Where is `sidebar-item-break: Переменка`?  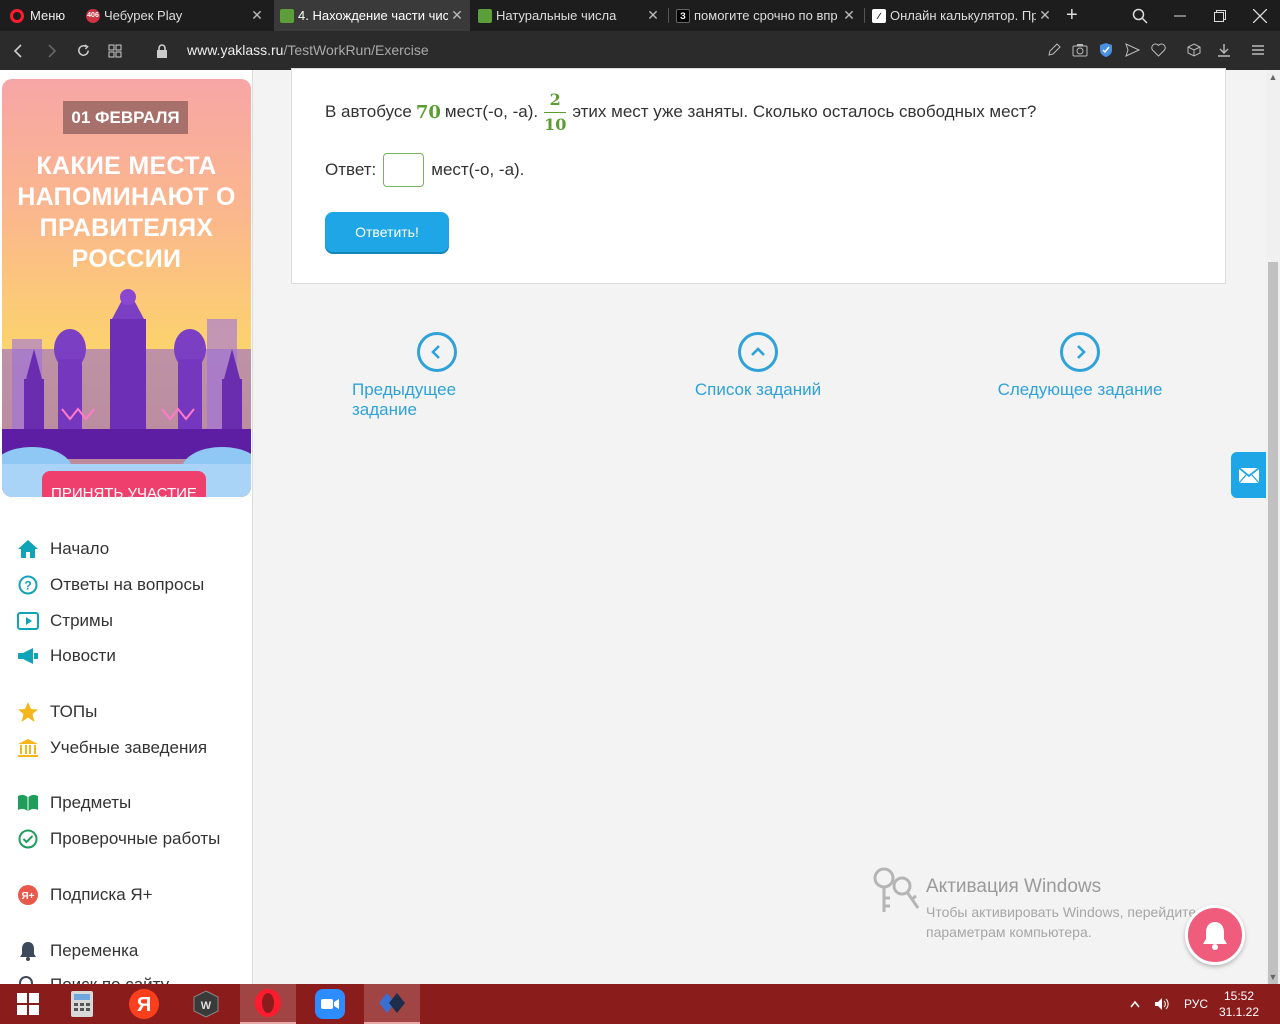 sidebar-item-break: Переменка is located at coordinates (77, 951).